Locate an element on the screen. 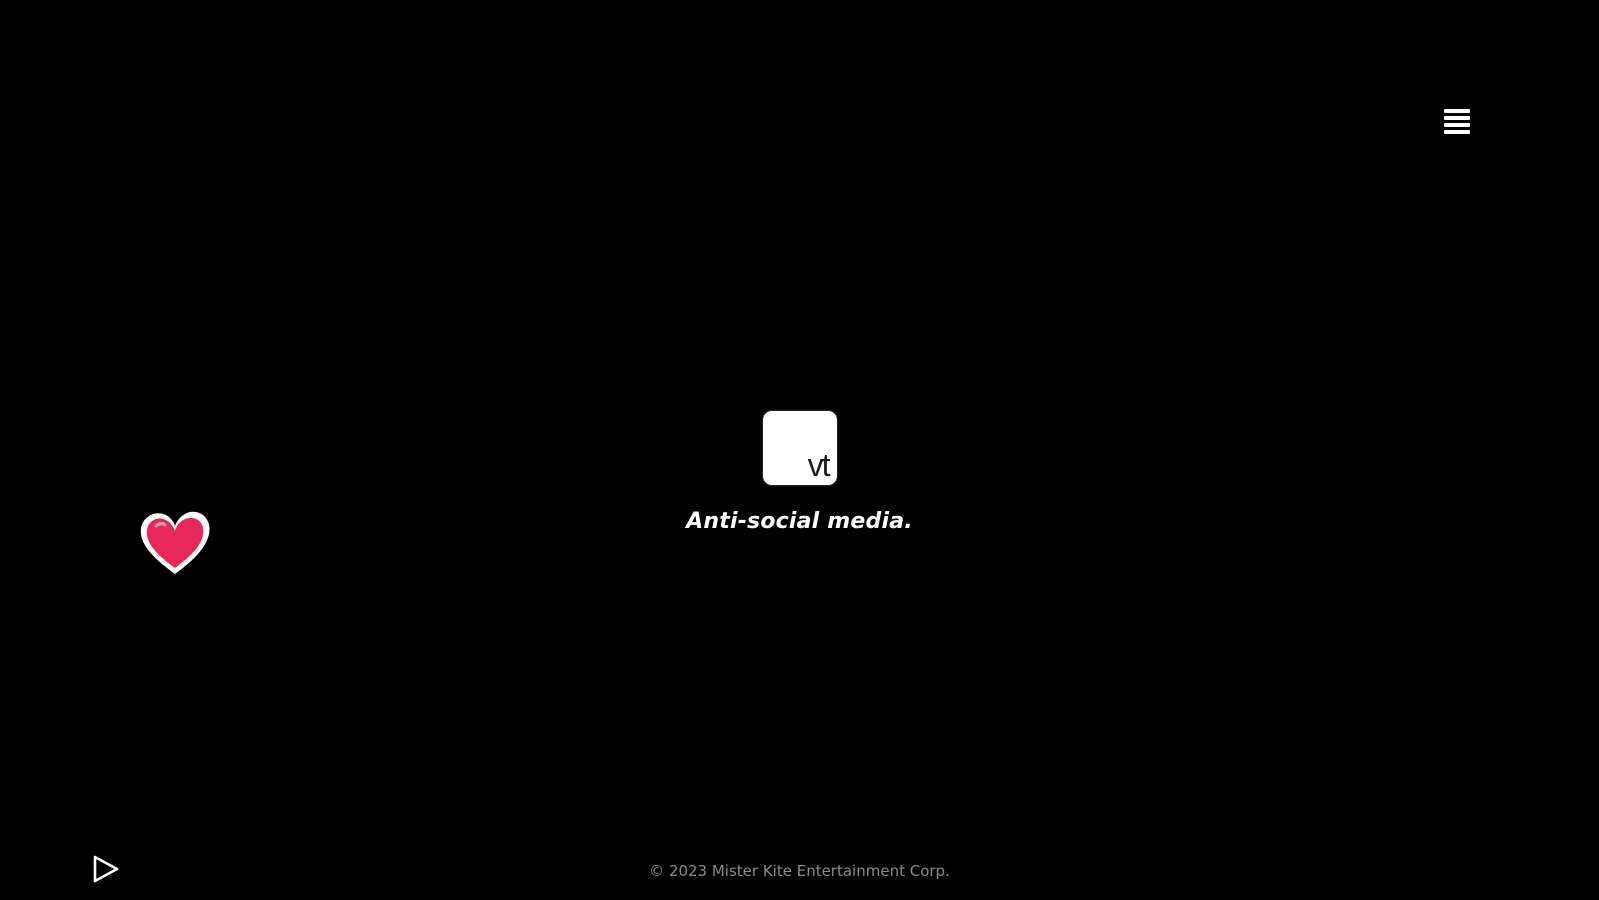  app-logo: vt is located at coordinates (799, 448).